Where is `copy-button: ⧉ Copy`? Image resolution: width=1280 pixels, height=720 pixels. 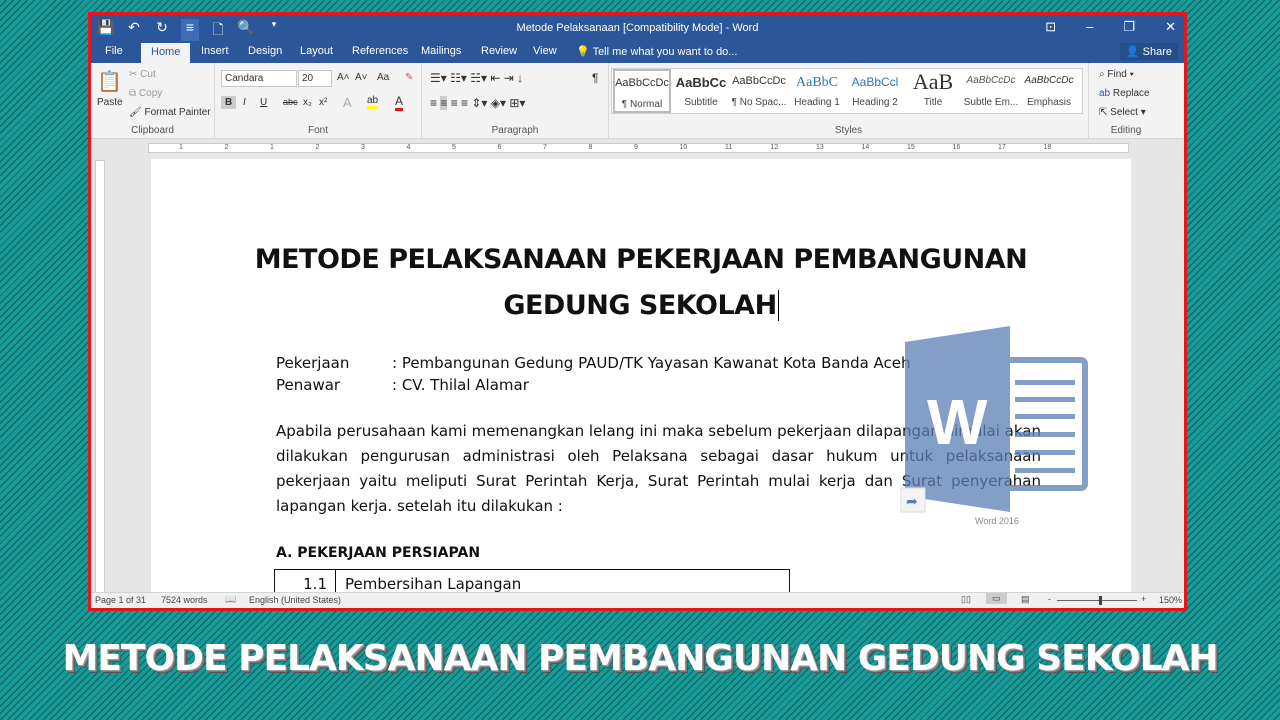 copy-button: ⧉ Copy is located at coordinates (145, 93).